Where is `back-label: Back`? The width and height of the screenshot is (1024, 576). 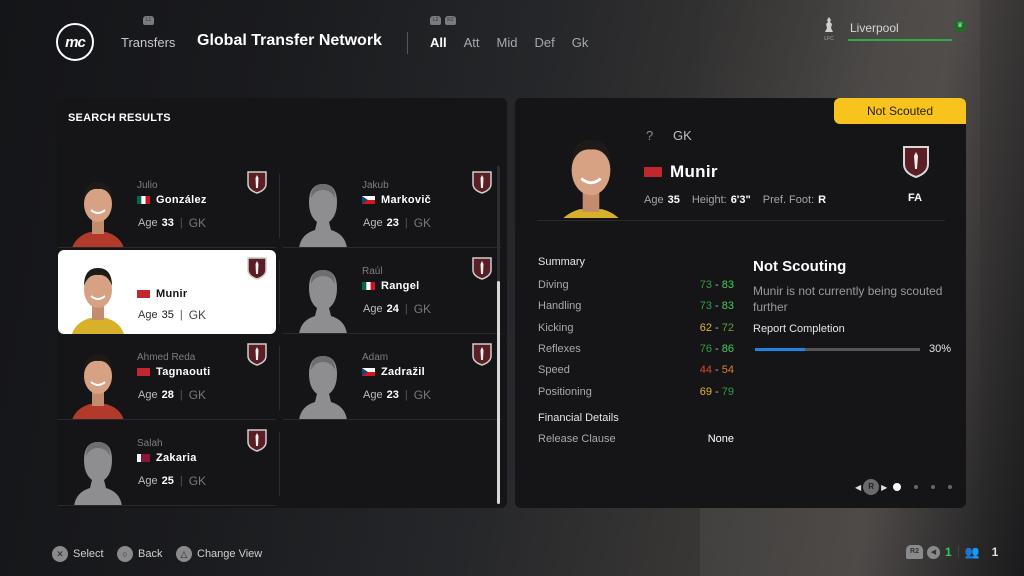 back-label: Back is located at coordinates (150, 554).